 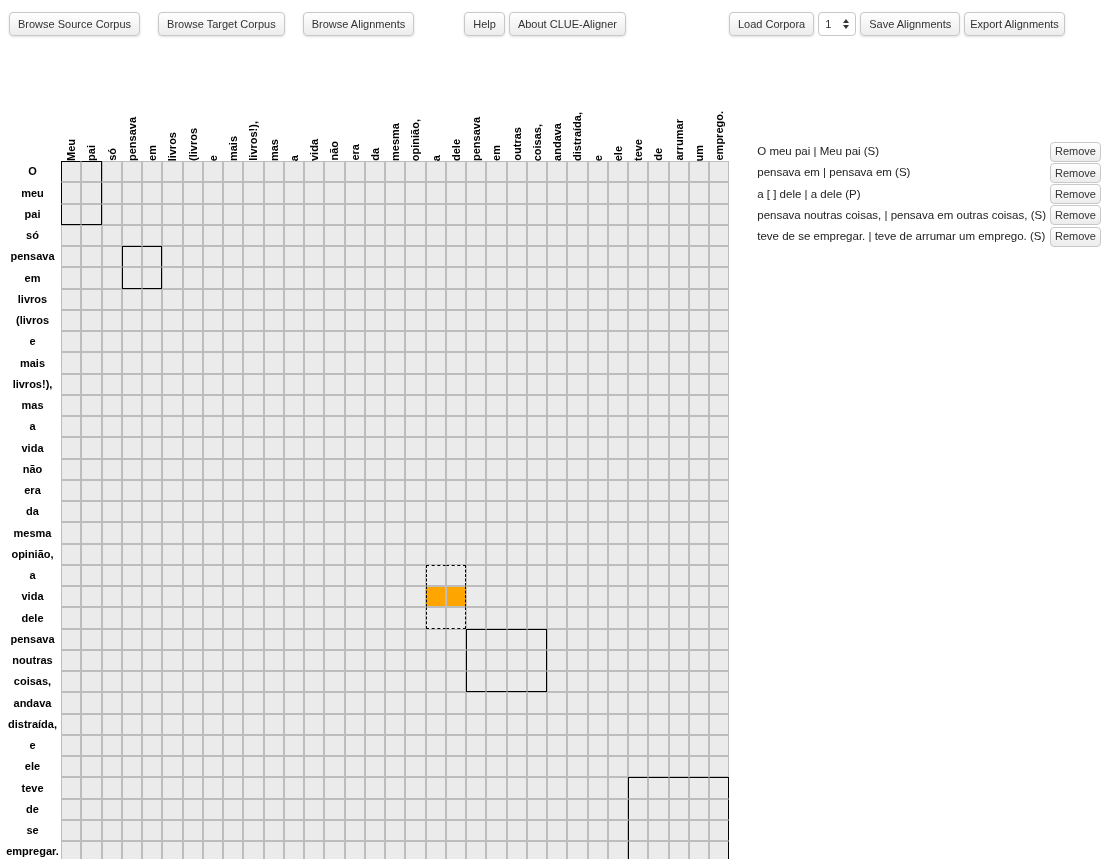 What do you see at coordinates (516, 144) in the screenshot?
I see `column-word: outras` at bounding box center [516, 144].